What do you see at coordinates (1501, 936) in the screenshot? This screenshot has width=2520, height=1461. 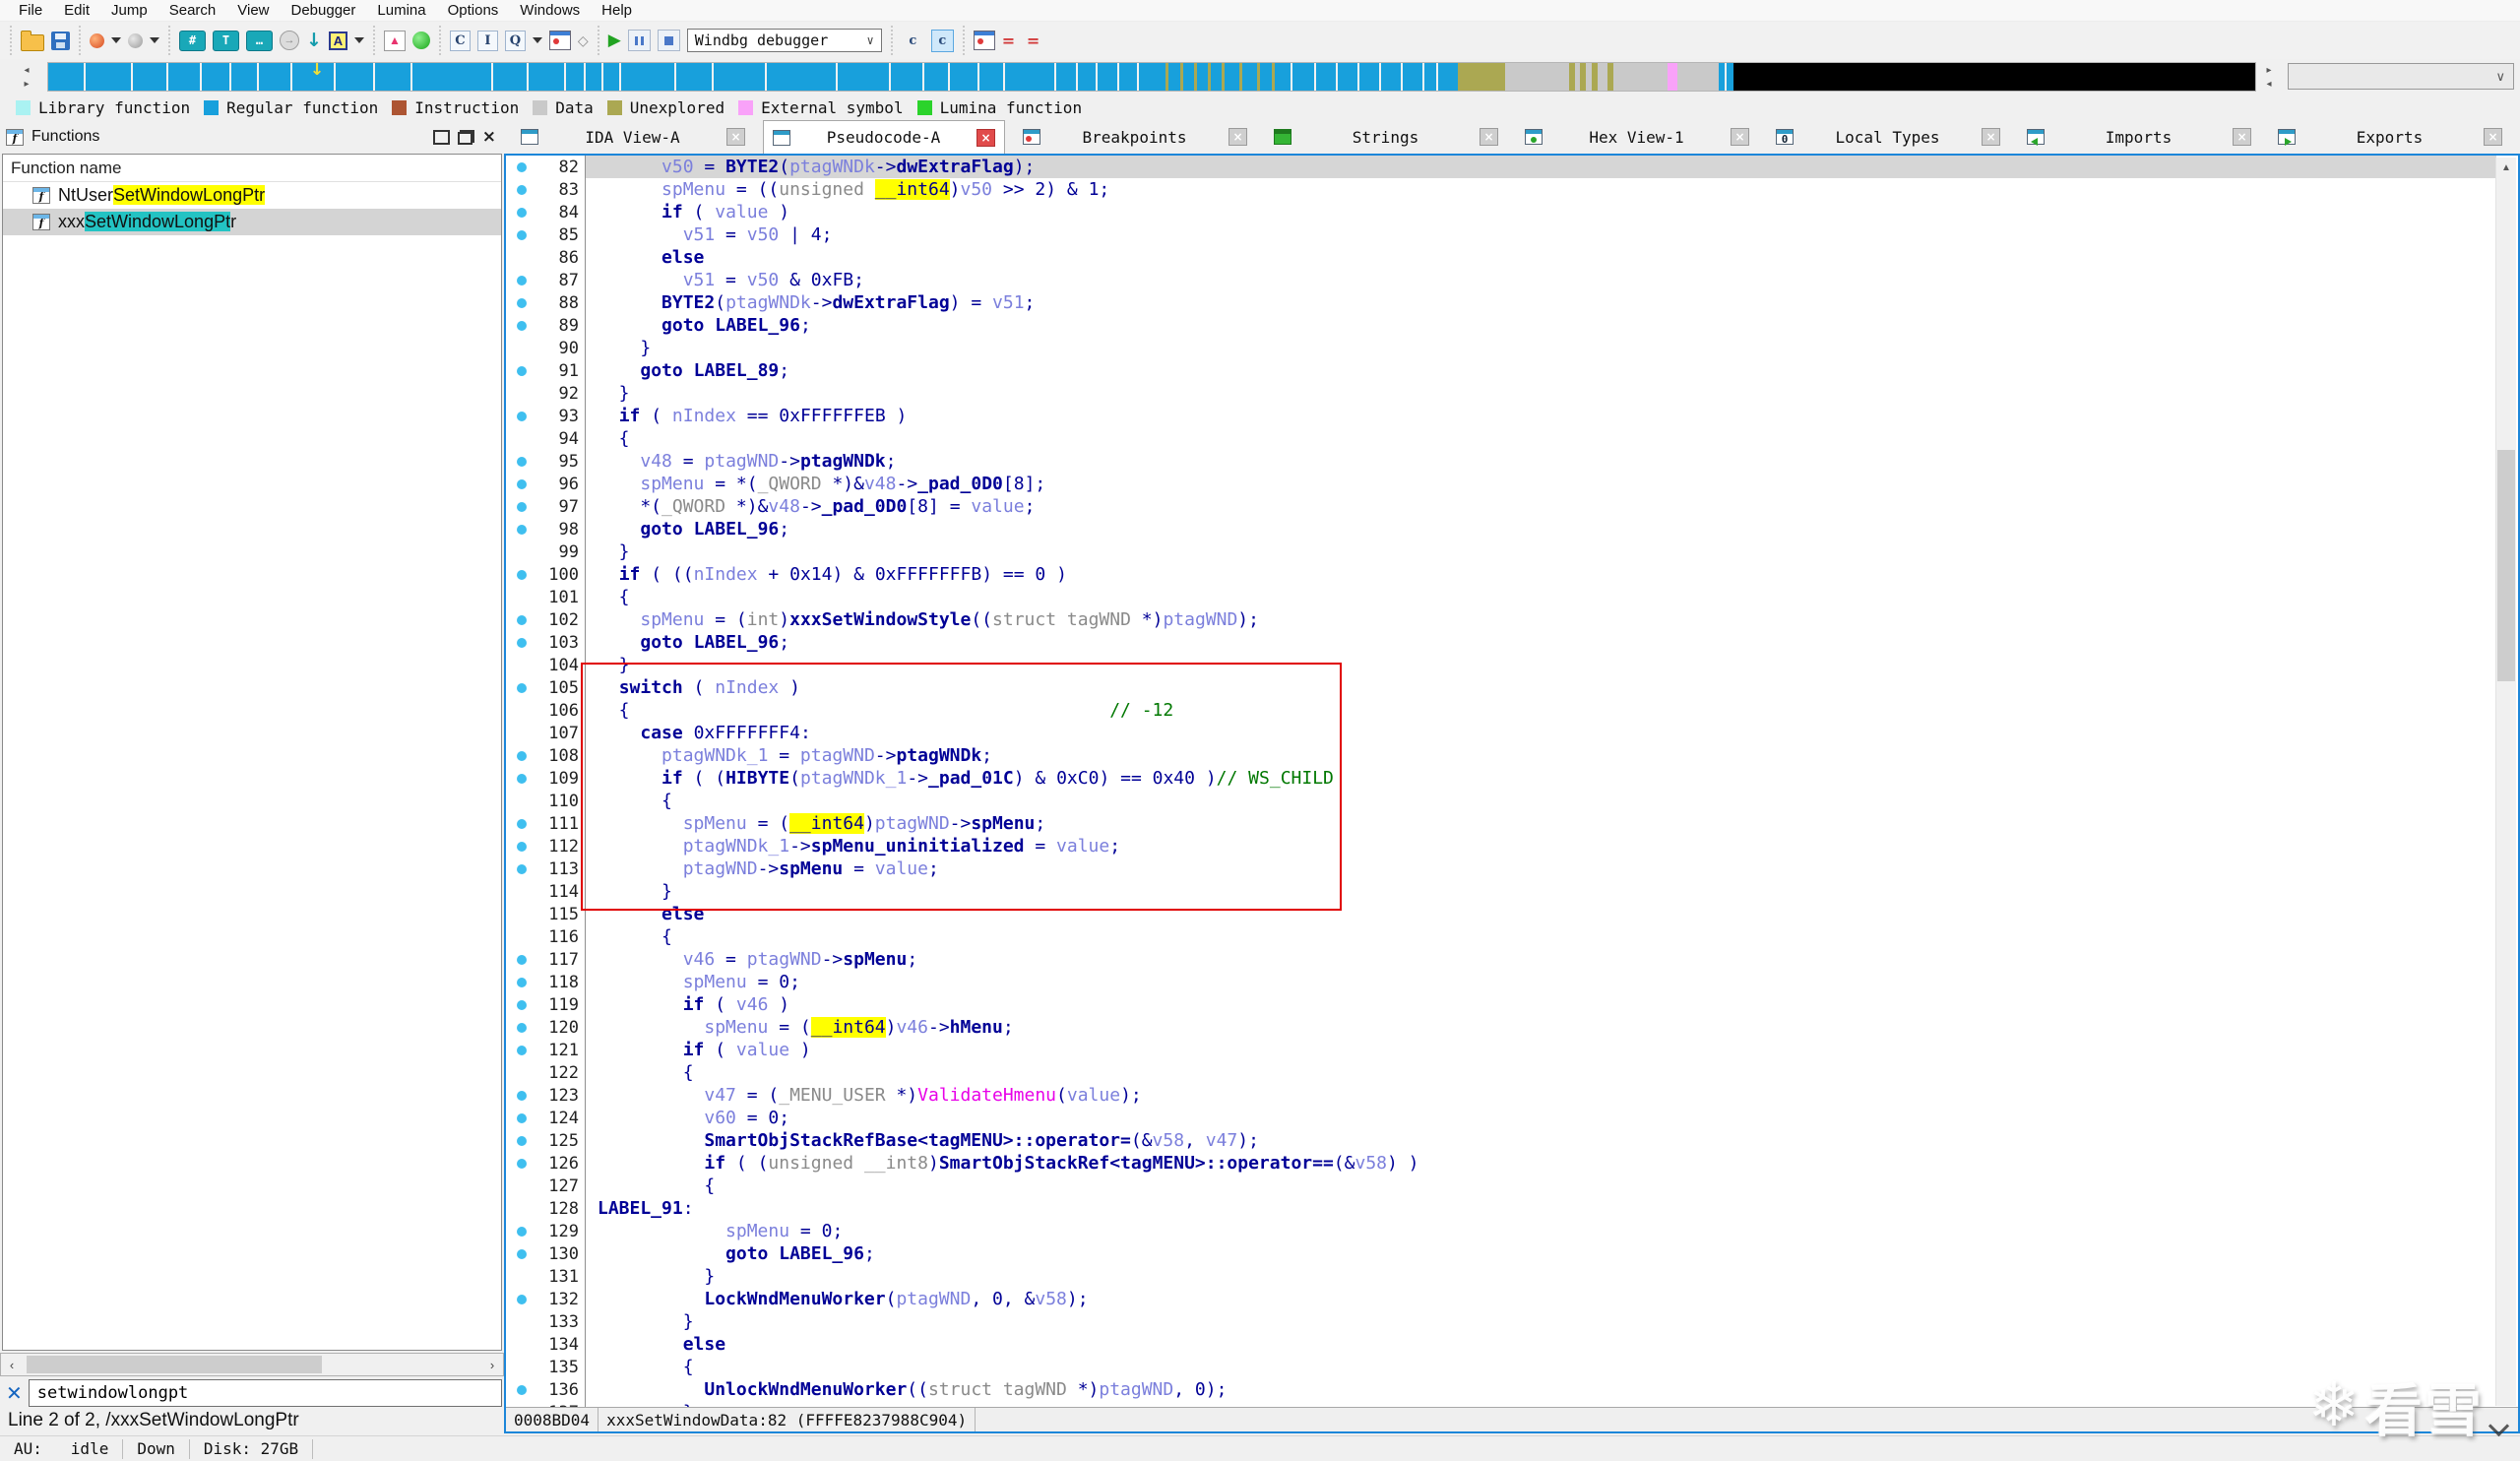 I see `code-line-116: 116 {` at bounding box center [1501, 936].